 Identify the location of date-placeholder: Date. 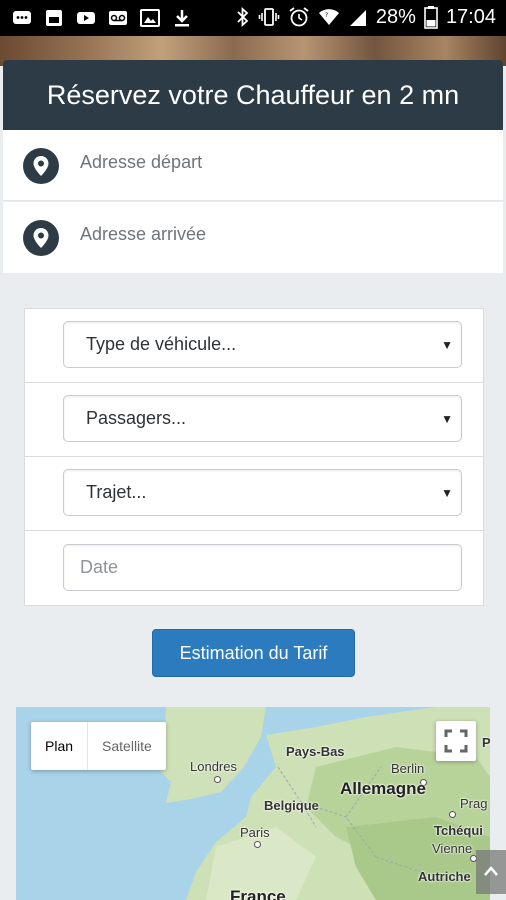
(99, 567).